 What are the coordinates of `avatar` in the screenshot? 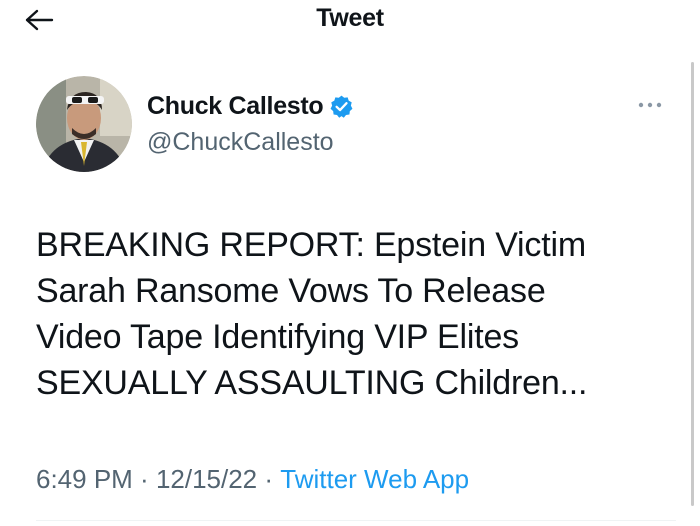 It's located at (84, 124).